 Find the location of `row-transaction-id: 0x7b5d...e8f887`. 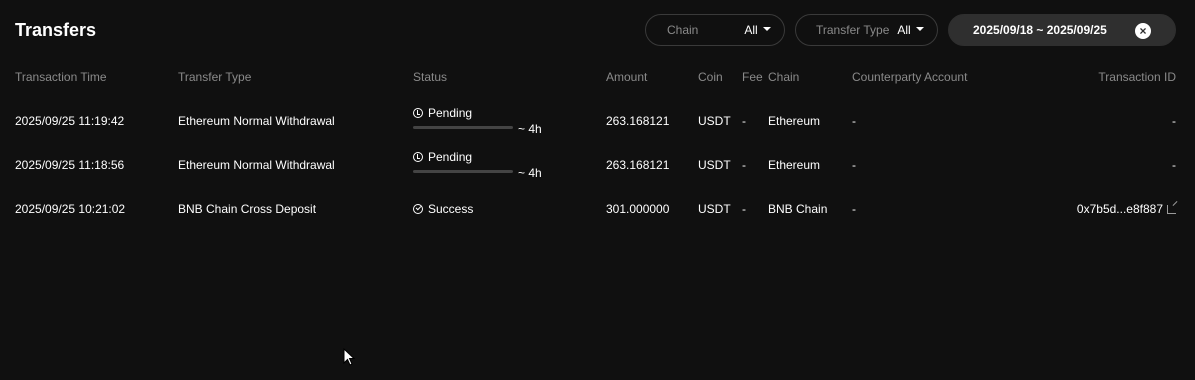

row-transaction-id: 0x7b5d...e8f887 is located at coordinates (1126, 209).